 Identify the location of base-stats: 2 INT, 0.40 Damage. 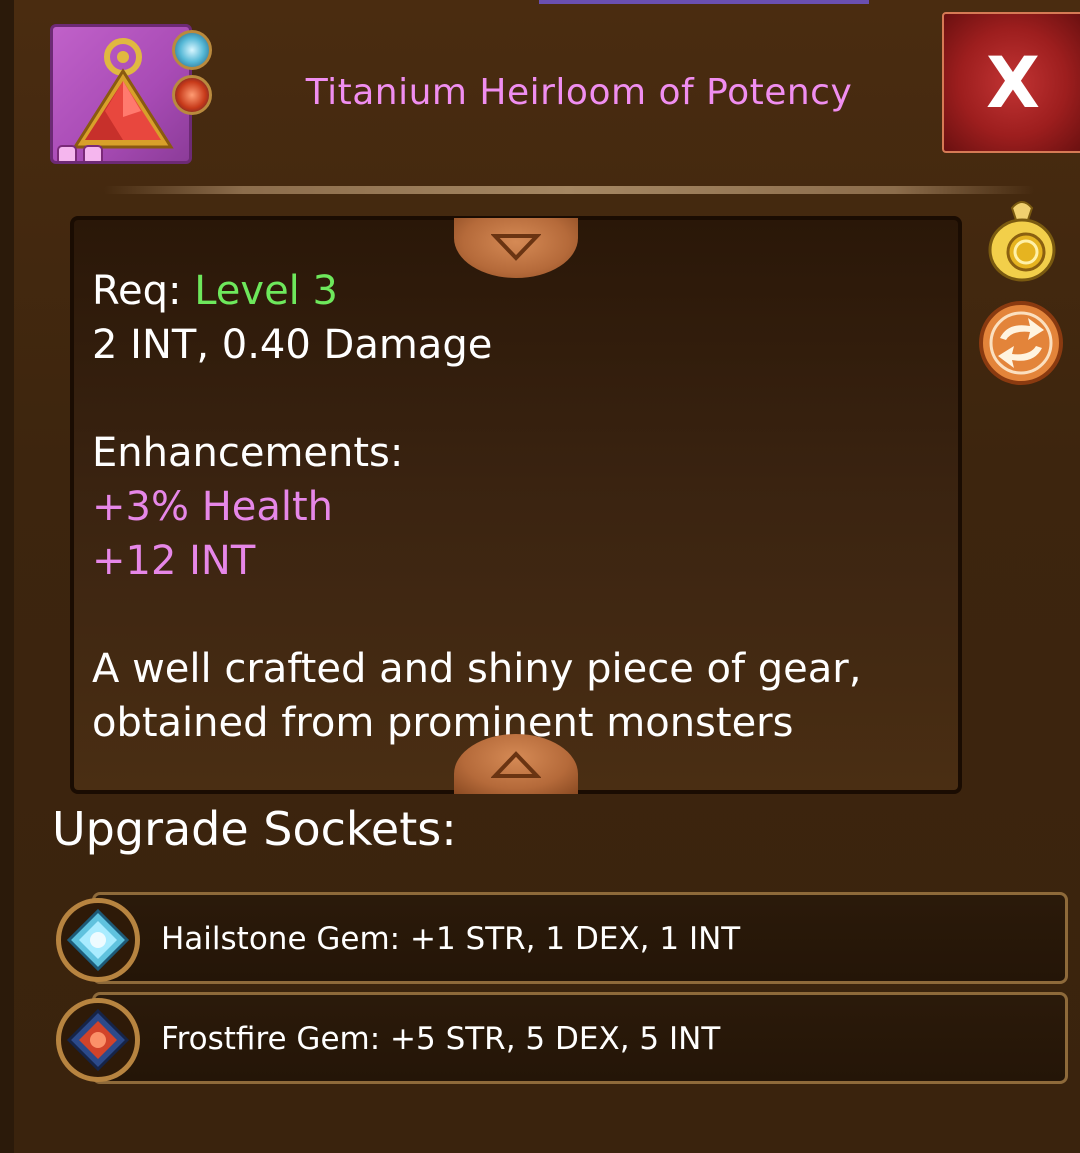
(292, 345).